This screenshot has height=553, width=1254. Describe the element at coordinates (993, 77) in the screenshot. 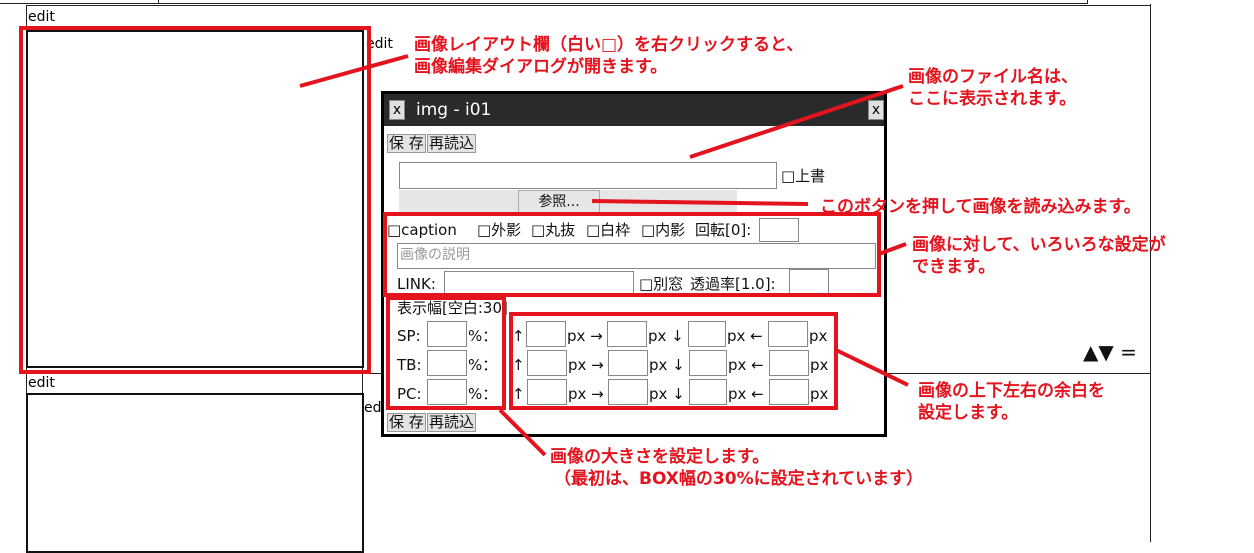

I see `callout-line: 画像のファイル名は、` at that location.